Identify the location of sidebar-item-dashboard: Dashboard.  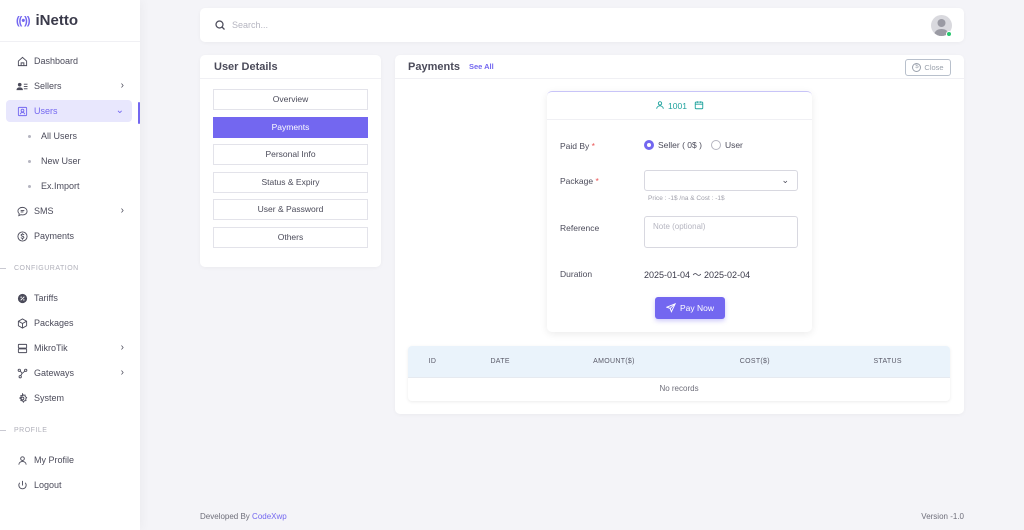
(69, 61).